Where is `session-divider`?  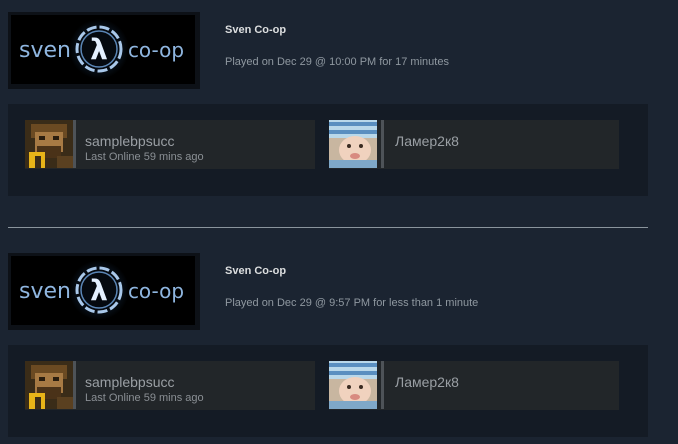 session-divider is located at coordinates (328, 227).